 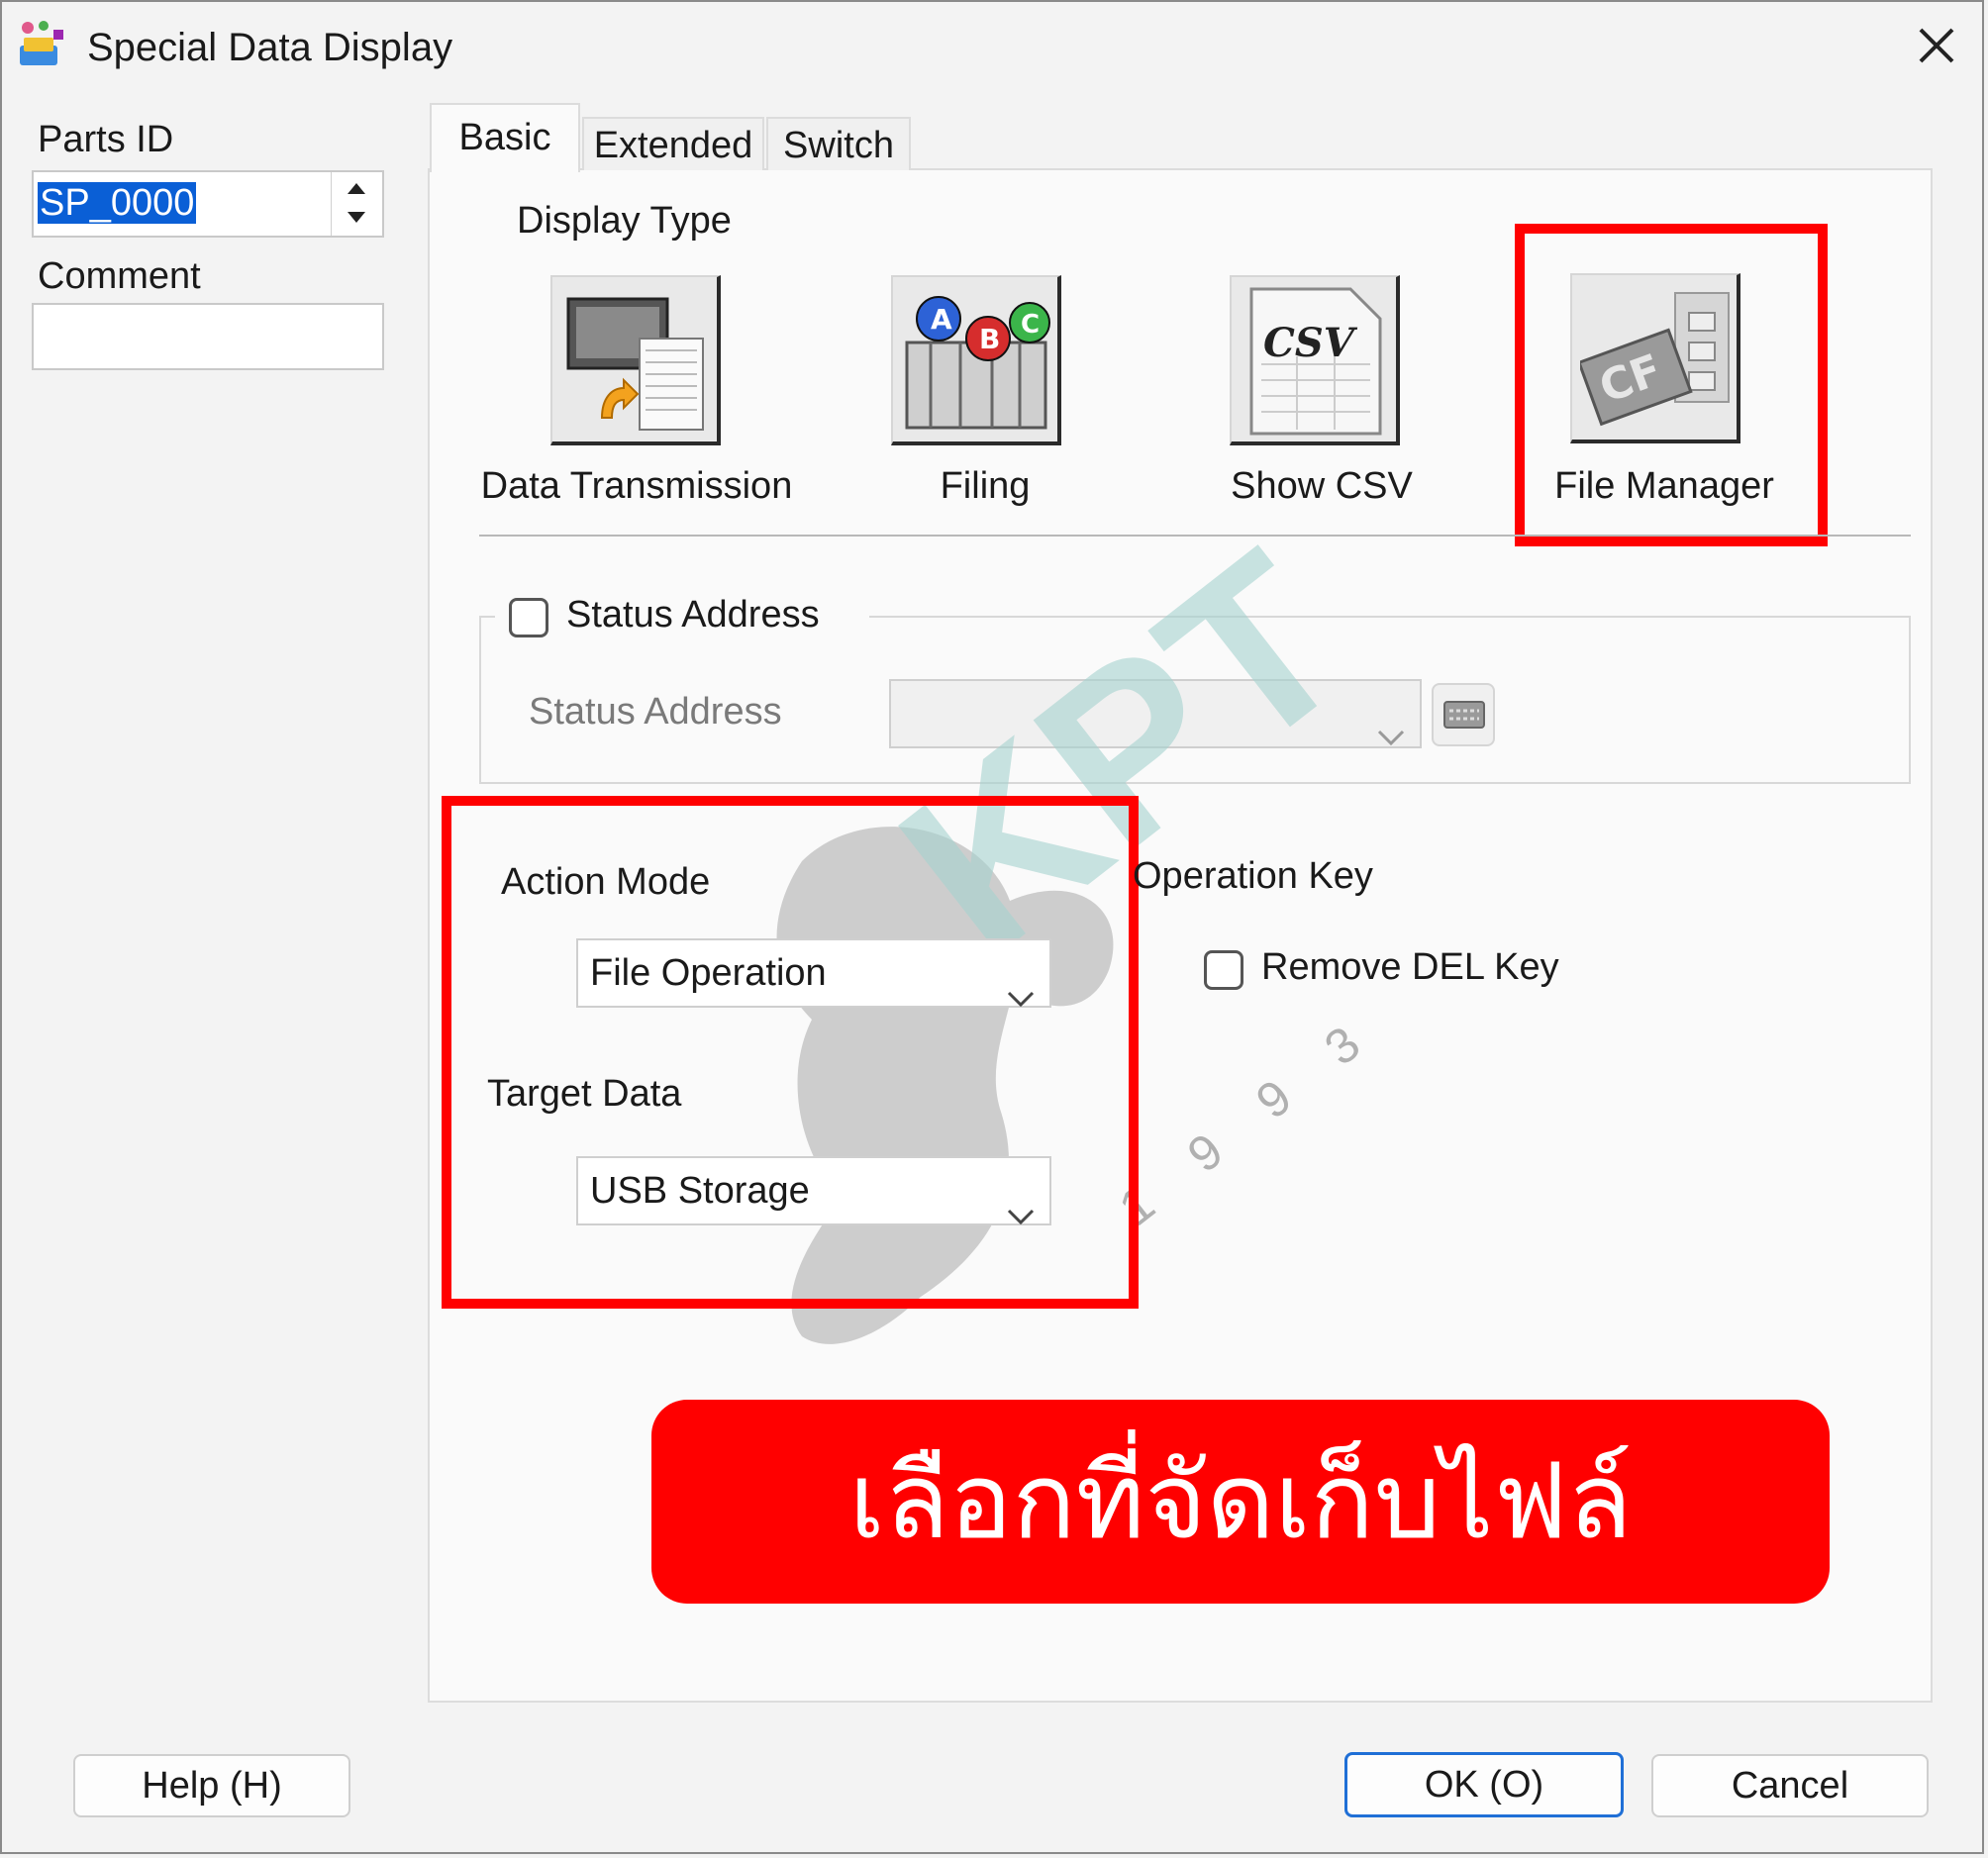 What do you see at coordinates (117, 203) in the screenshot?
I see `parts-id-value: SP_0000` at bounding box center [117, 203].